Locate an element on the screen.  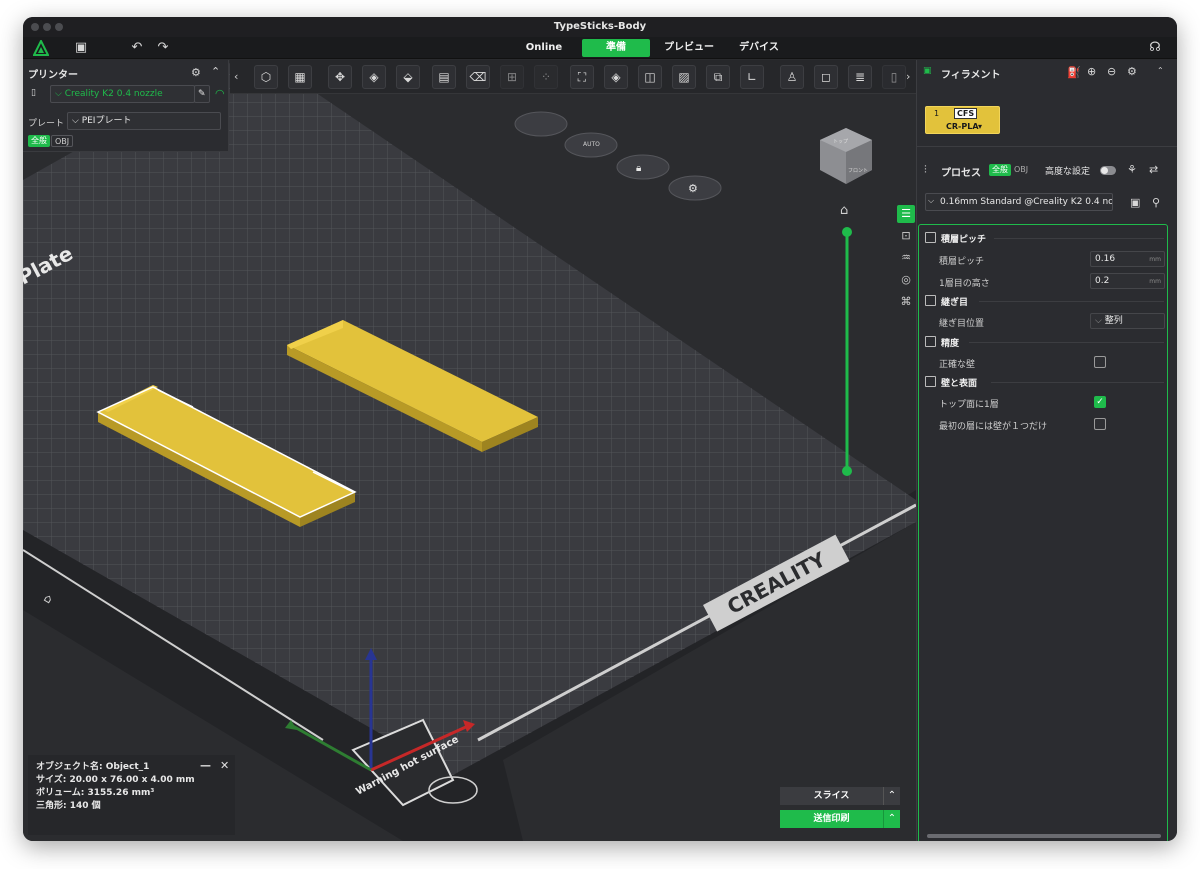
layers-icon: ≣ is located at coordinates (860, 77).